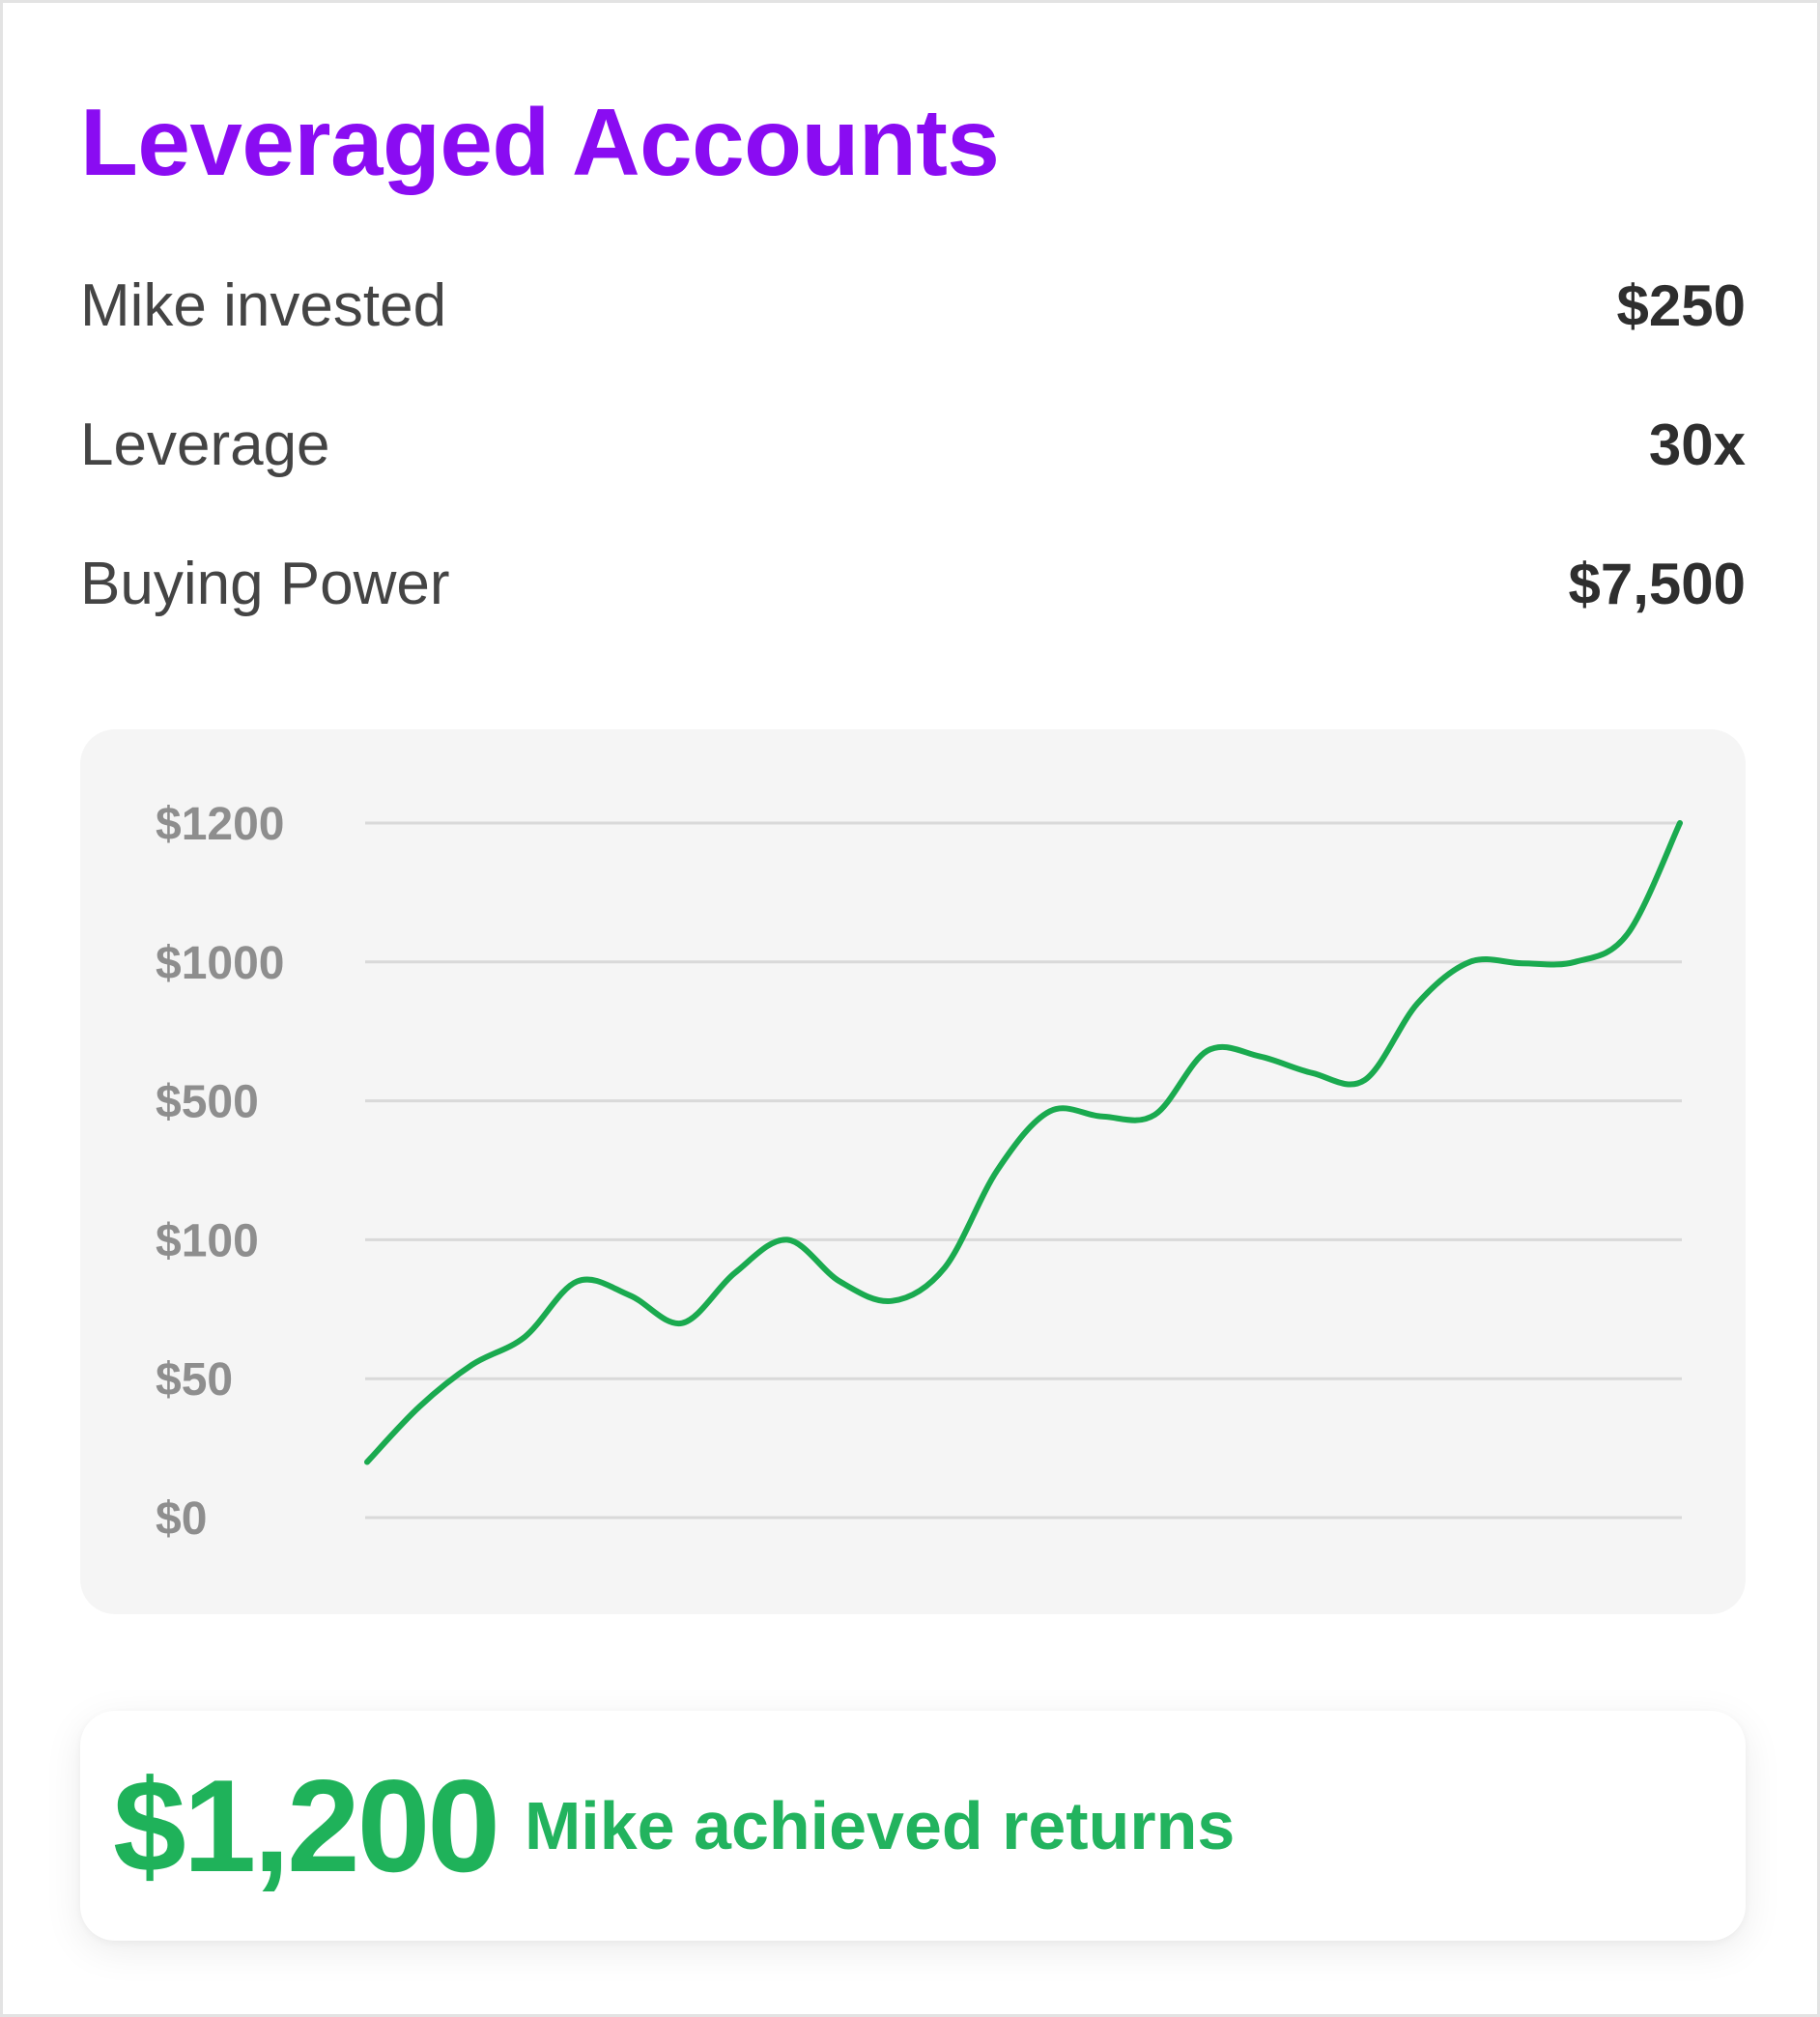  Describe the element at coordinates (913, 583) in the screenshot. I see `stat-row-buying-power: Buying Power $7,500` at that location.